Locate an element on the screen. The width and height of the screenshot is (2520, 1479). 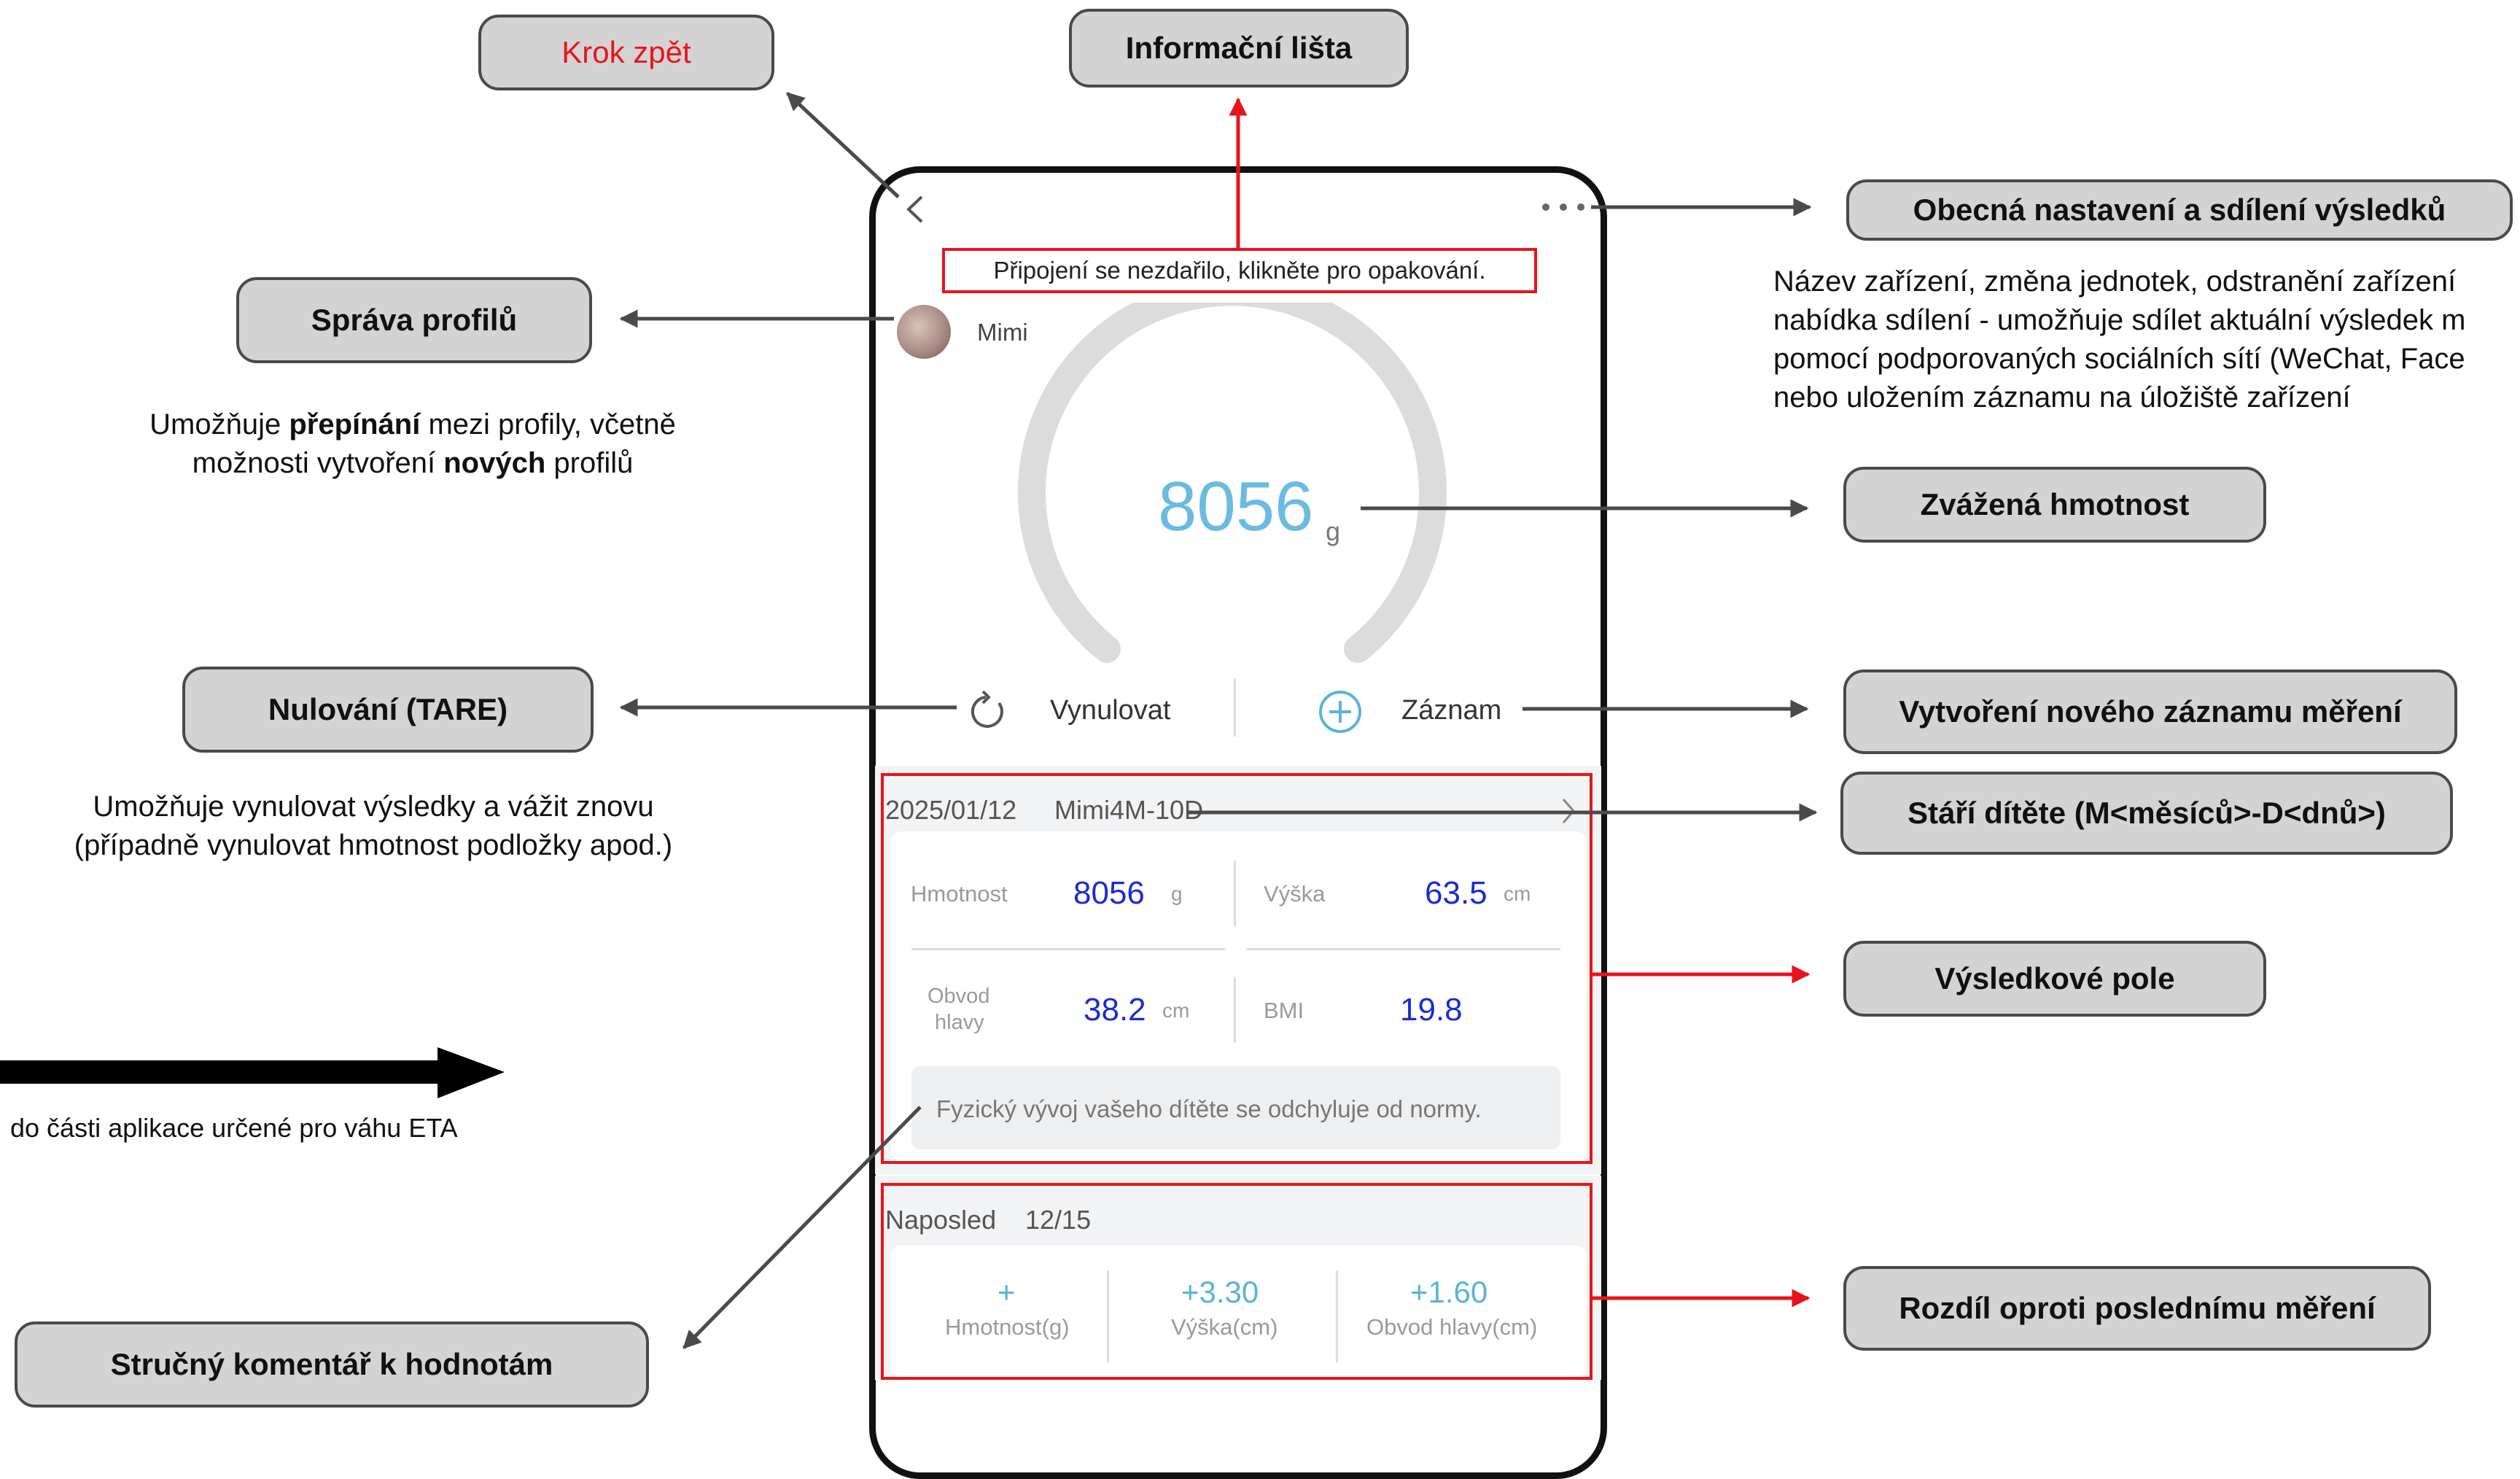
text-segment: možnosti vytvoření is located at coordinates (318, 463).